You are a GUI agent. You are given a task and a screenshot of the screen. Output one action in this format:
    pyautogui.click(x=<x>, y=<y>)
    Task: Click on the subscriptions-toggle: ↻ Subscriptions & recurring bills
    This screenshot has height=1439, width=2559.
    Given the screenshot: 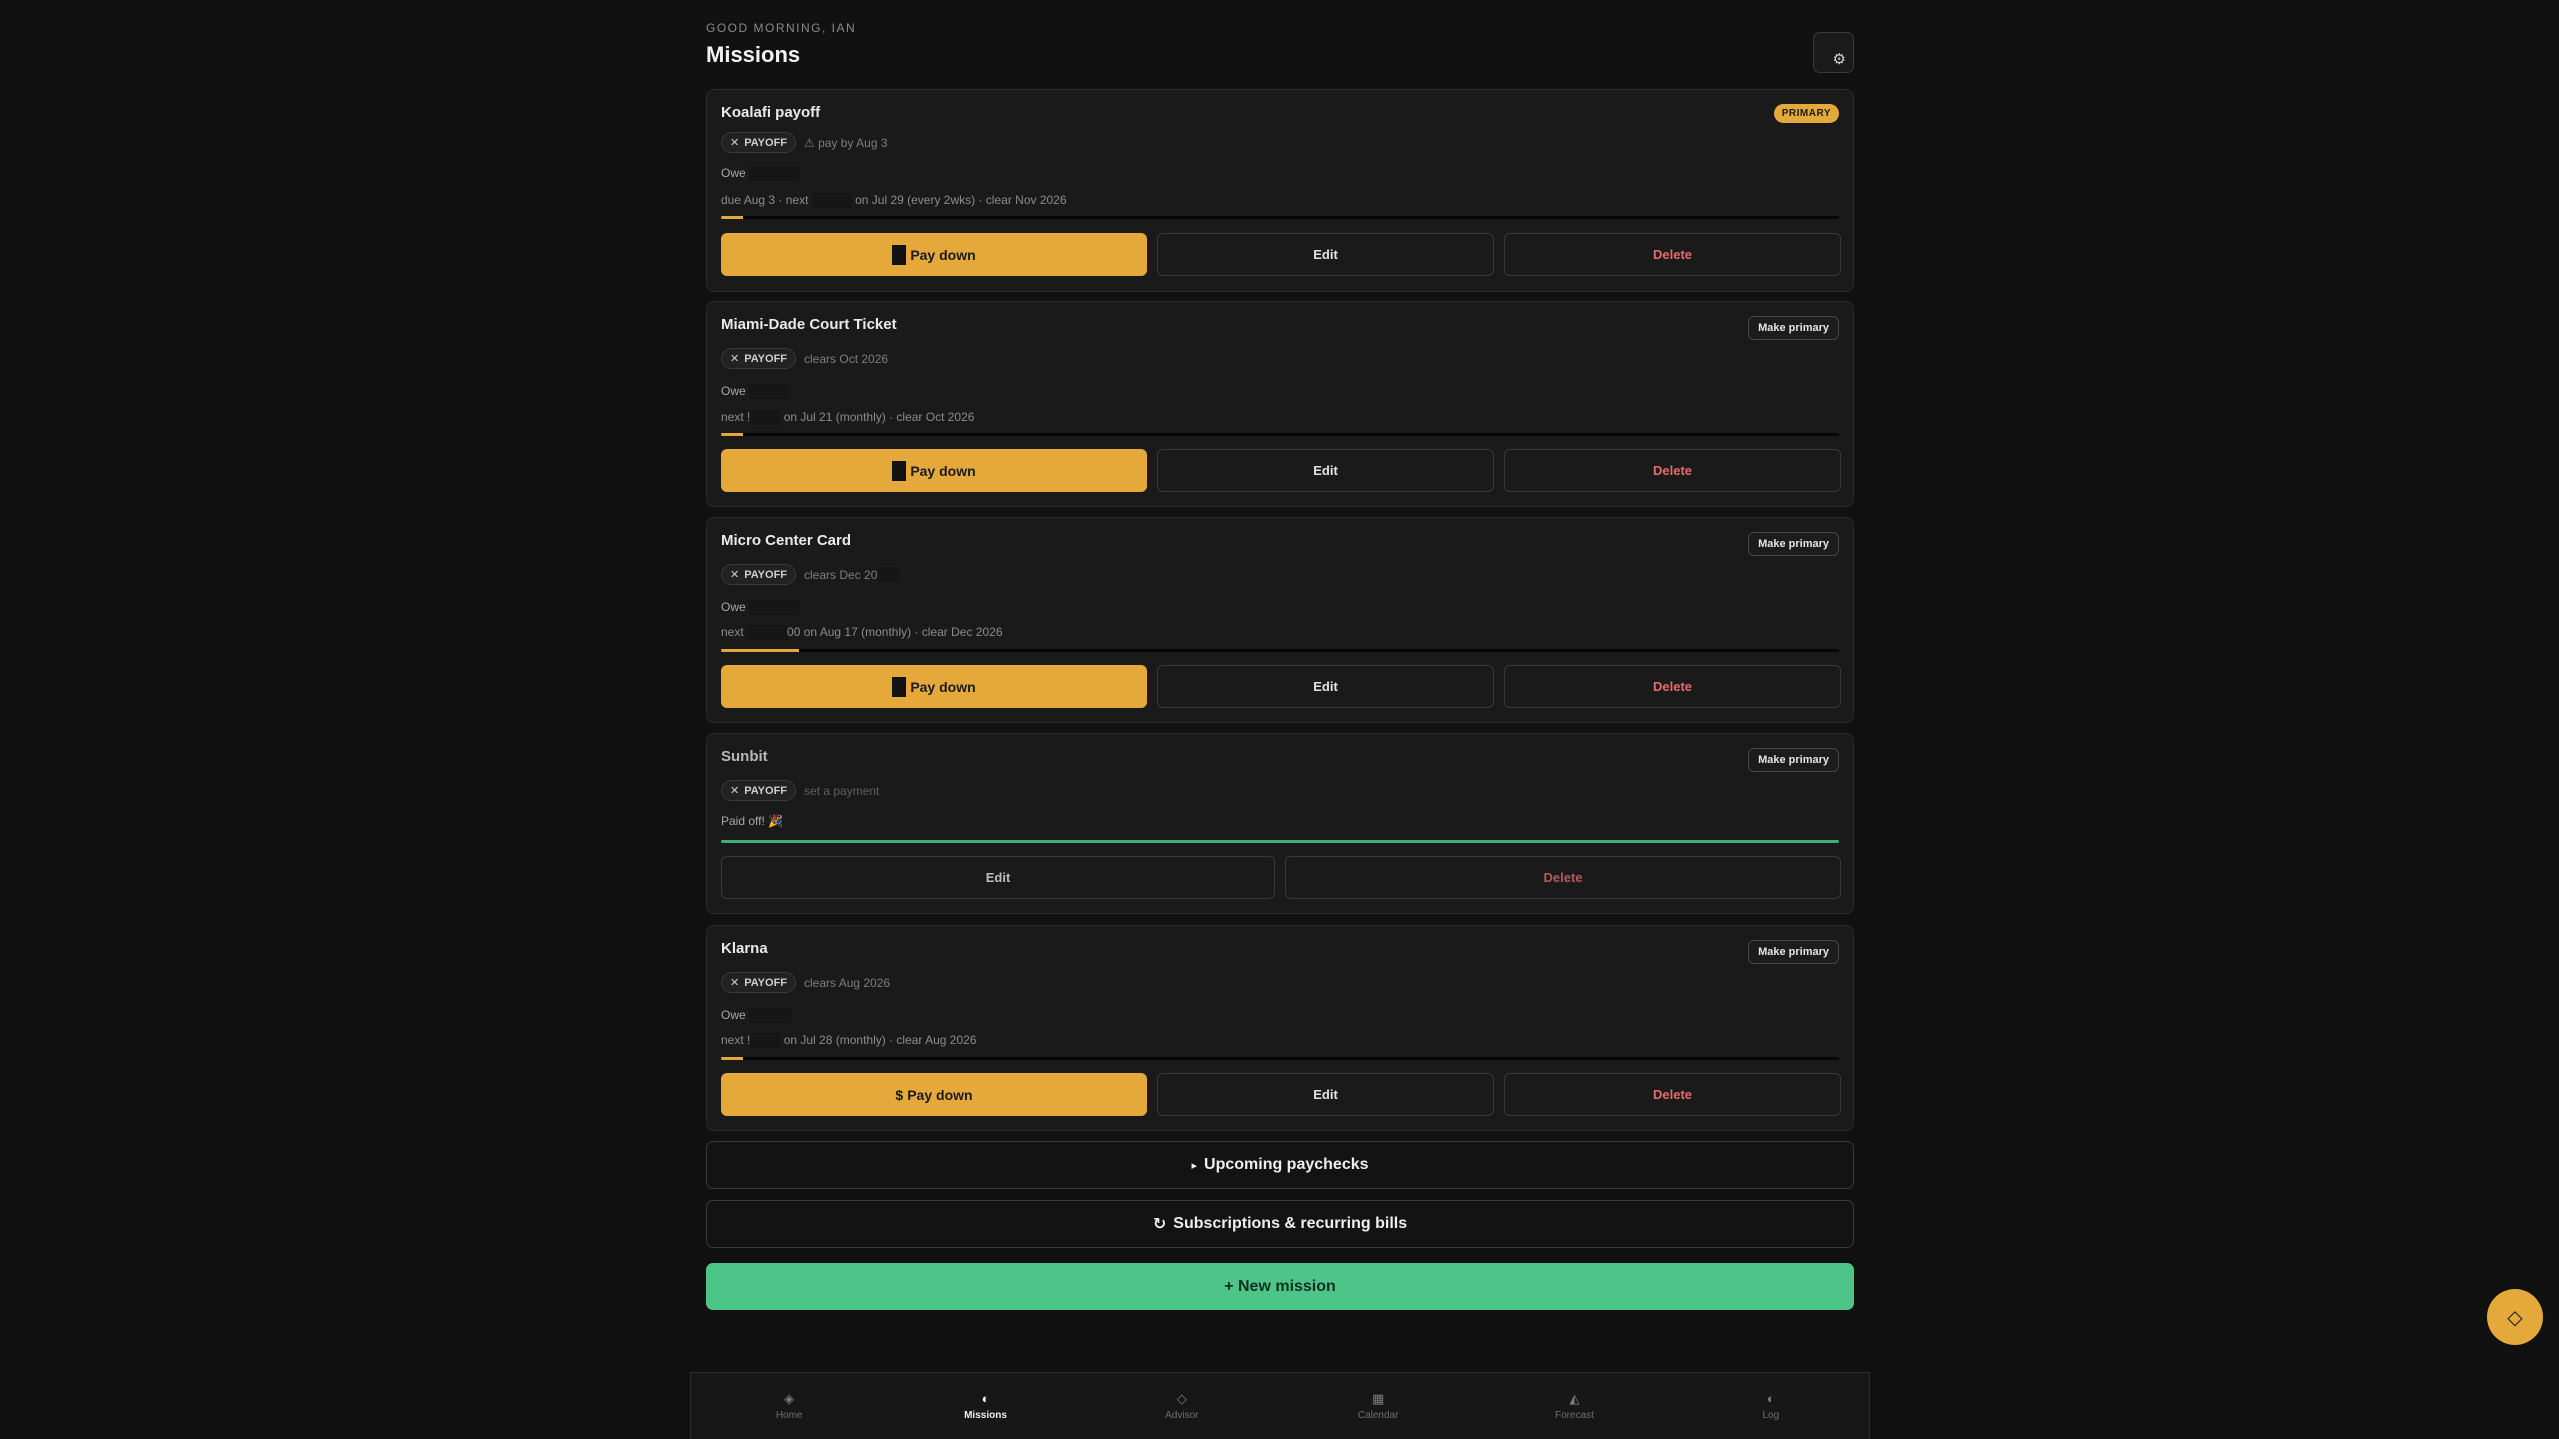 What is the action you would take?
    pyautogui.click(x=1280, y=1224)
    